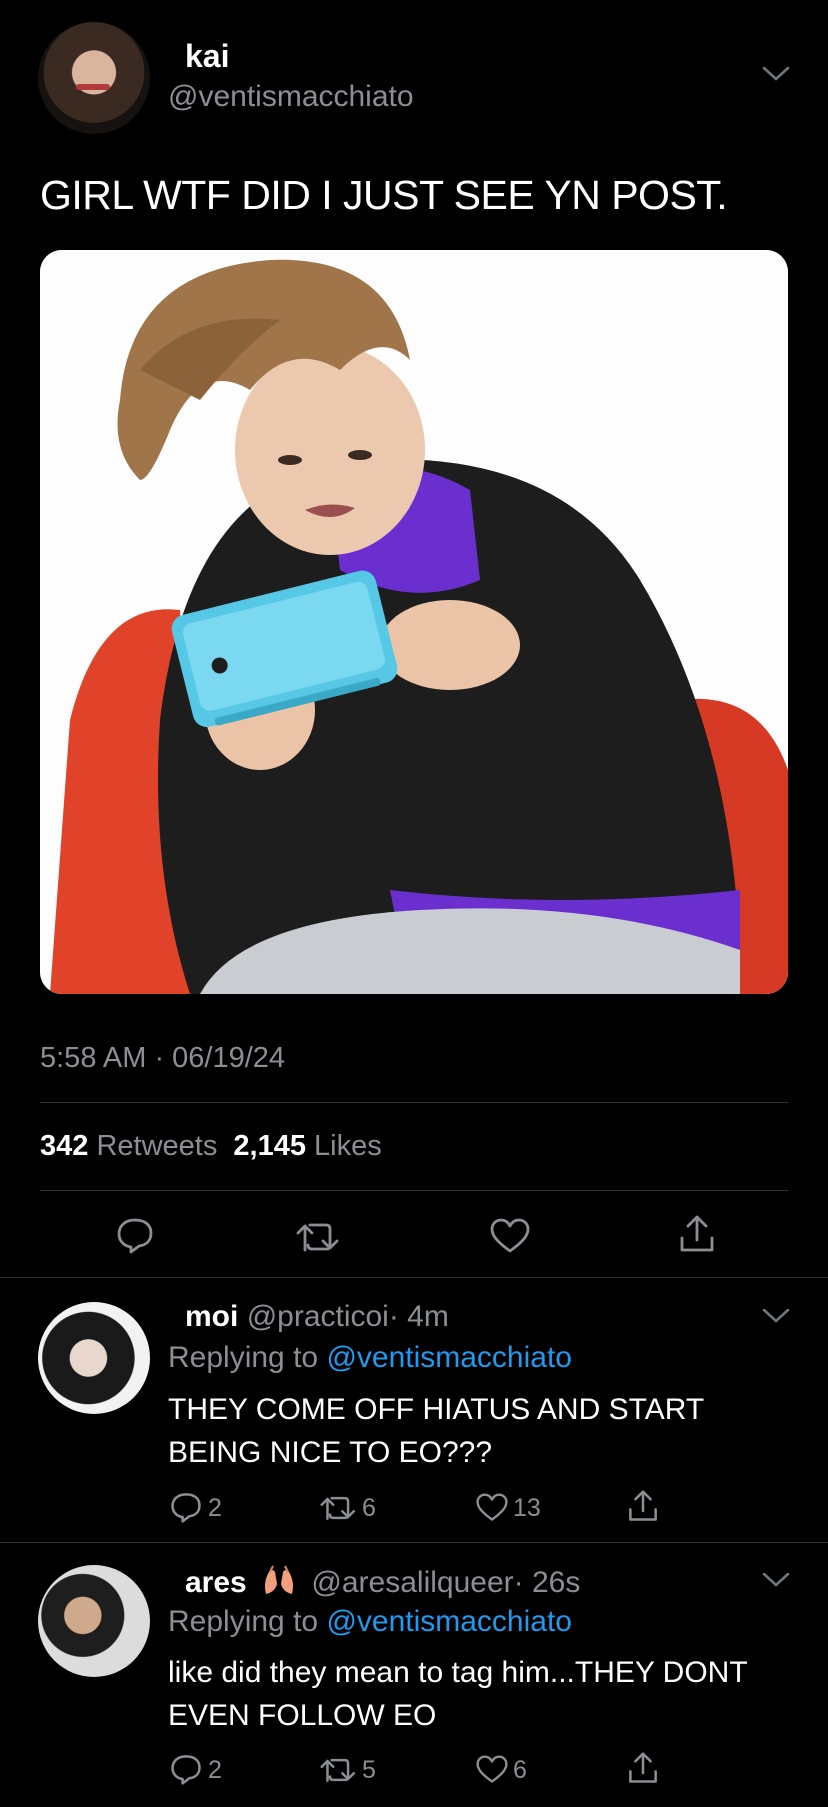 Image resolution: width=828 pixels, height=1807 pixels. I want to click on reply-header: moi @practicoi· 4m, so click(317, 1317).